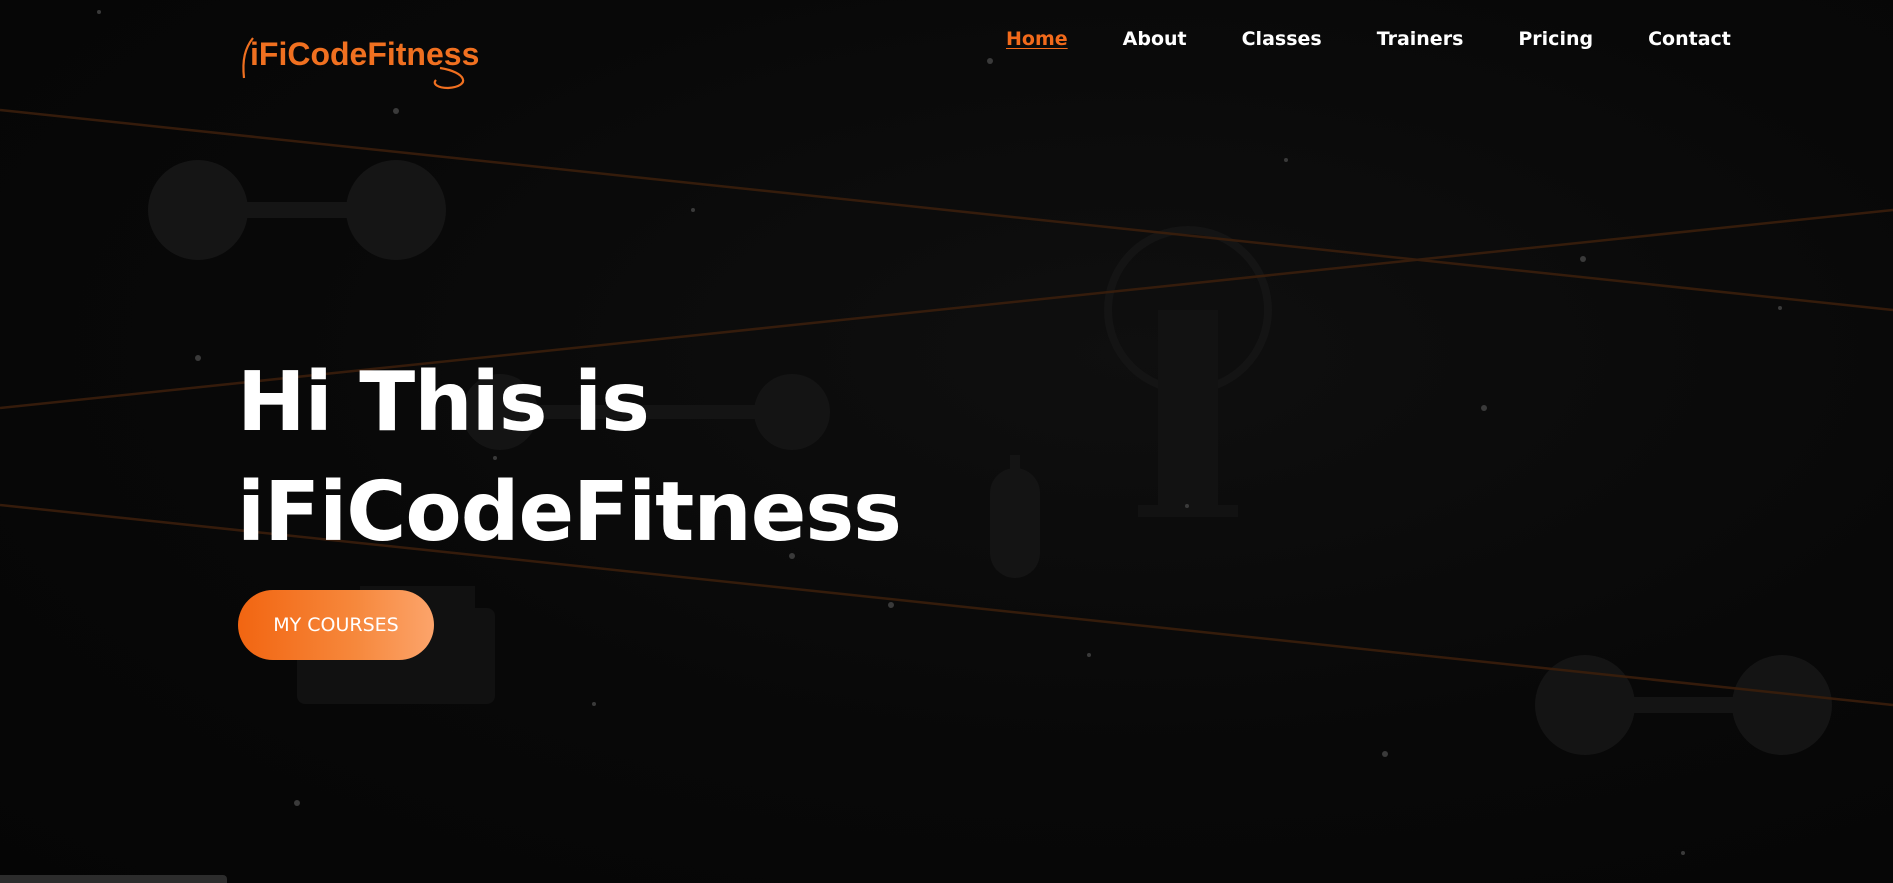 The image size is (1893, 883). I want to click on bottle-icon, so click(1015, 516).